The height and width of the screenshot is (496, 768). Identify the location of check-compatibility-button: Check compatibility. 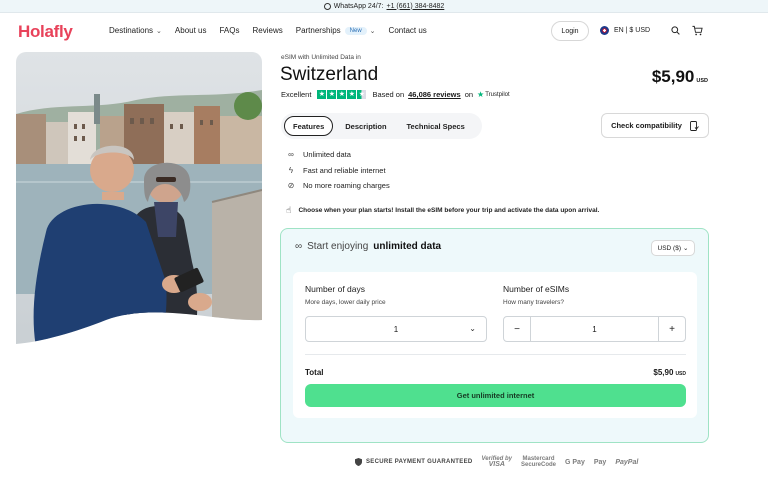
(655, 125).